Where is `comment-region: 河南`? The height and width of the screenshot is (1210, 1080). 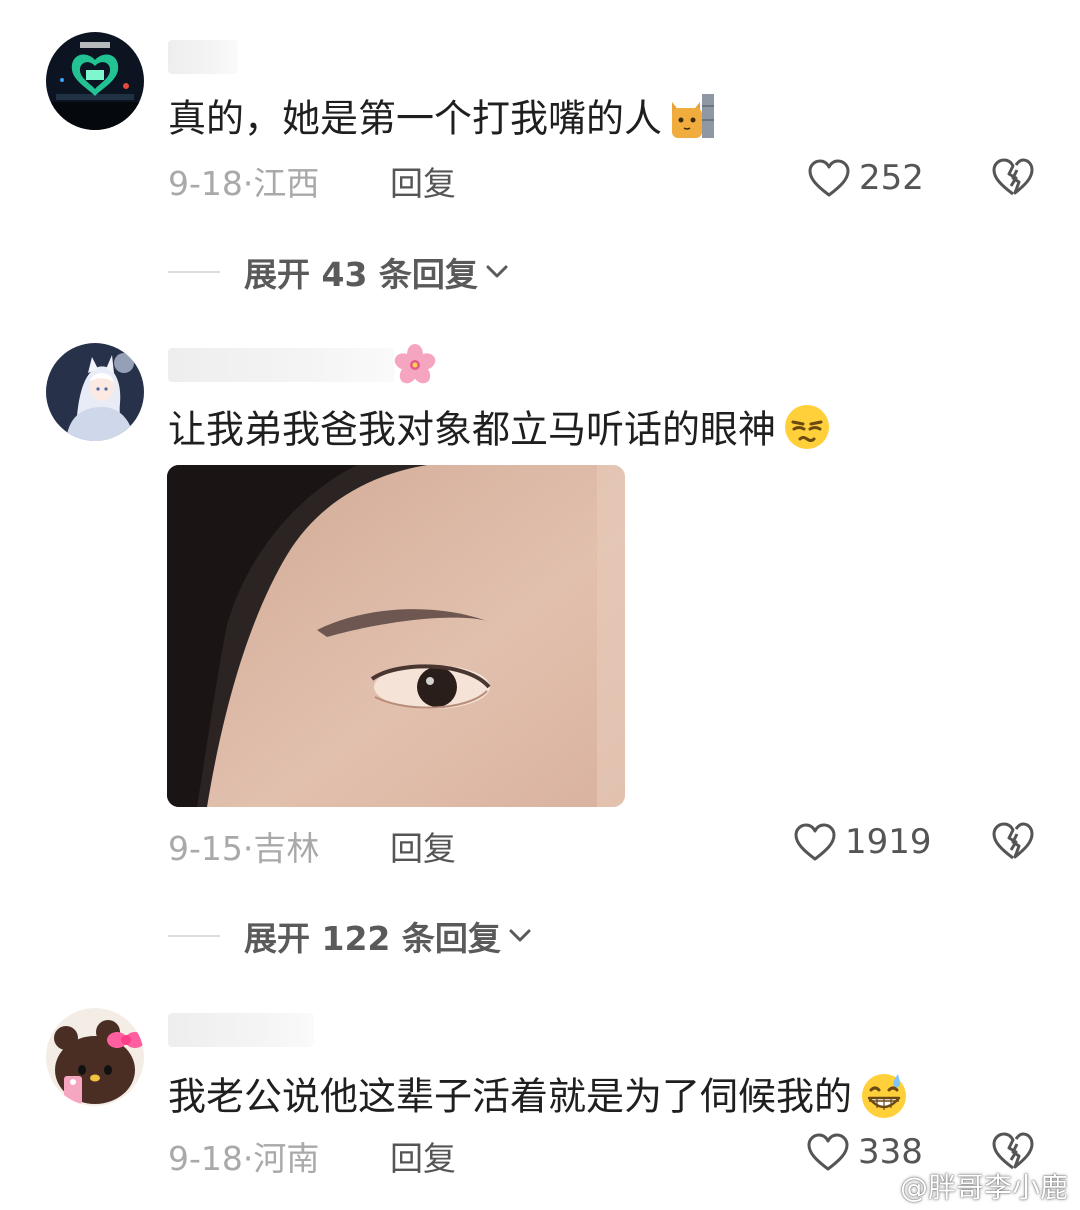
comment-region: 河南 is located at coordinates (286, 1158).